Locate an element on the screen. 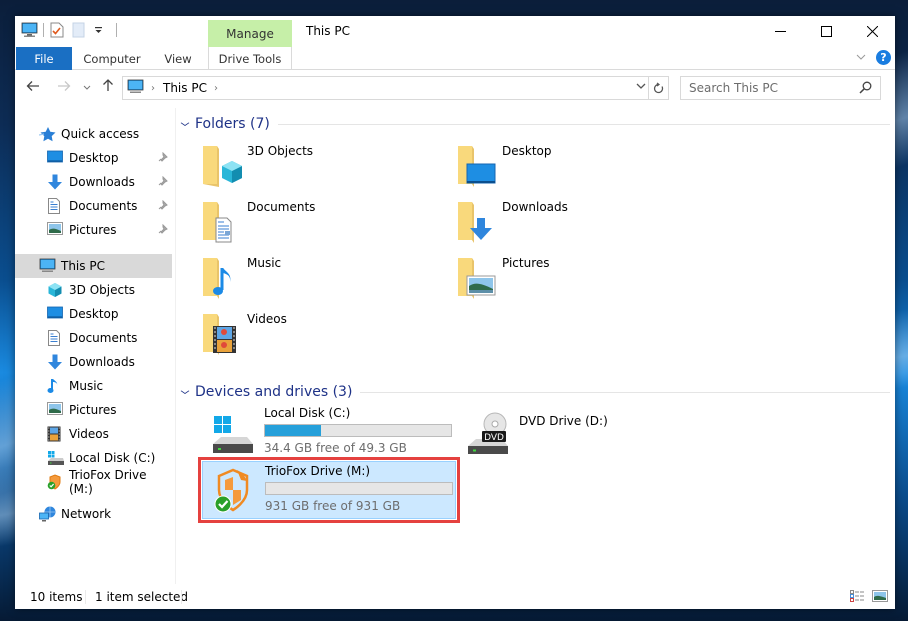 This screenshot has width=908, height=621. folder-label: Pictures is located at coordinates (526, 263).